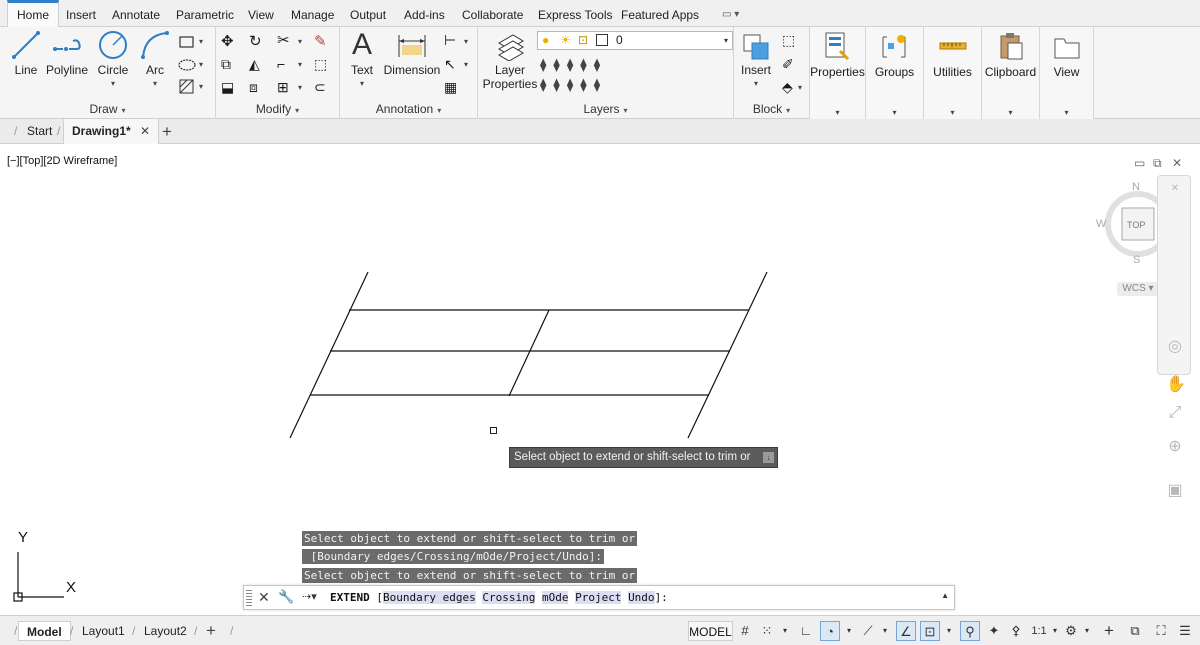 Image resolution: width=1200 pixels, height=645 pixels. I want to click on new-tab-plus-icon: +, so click(167, 131).